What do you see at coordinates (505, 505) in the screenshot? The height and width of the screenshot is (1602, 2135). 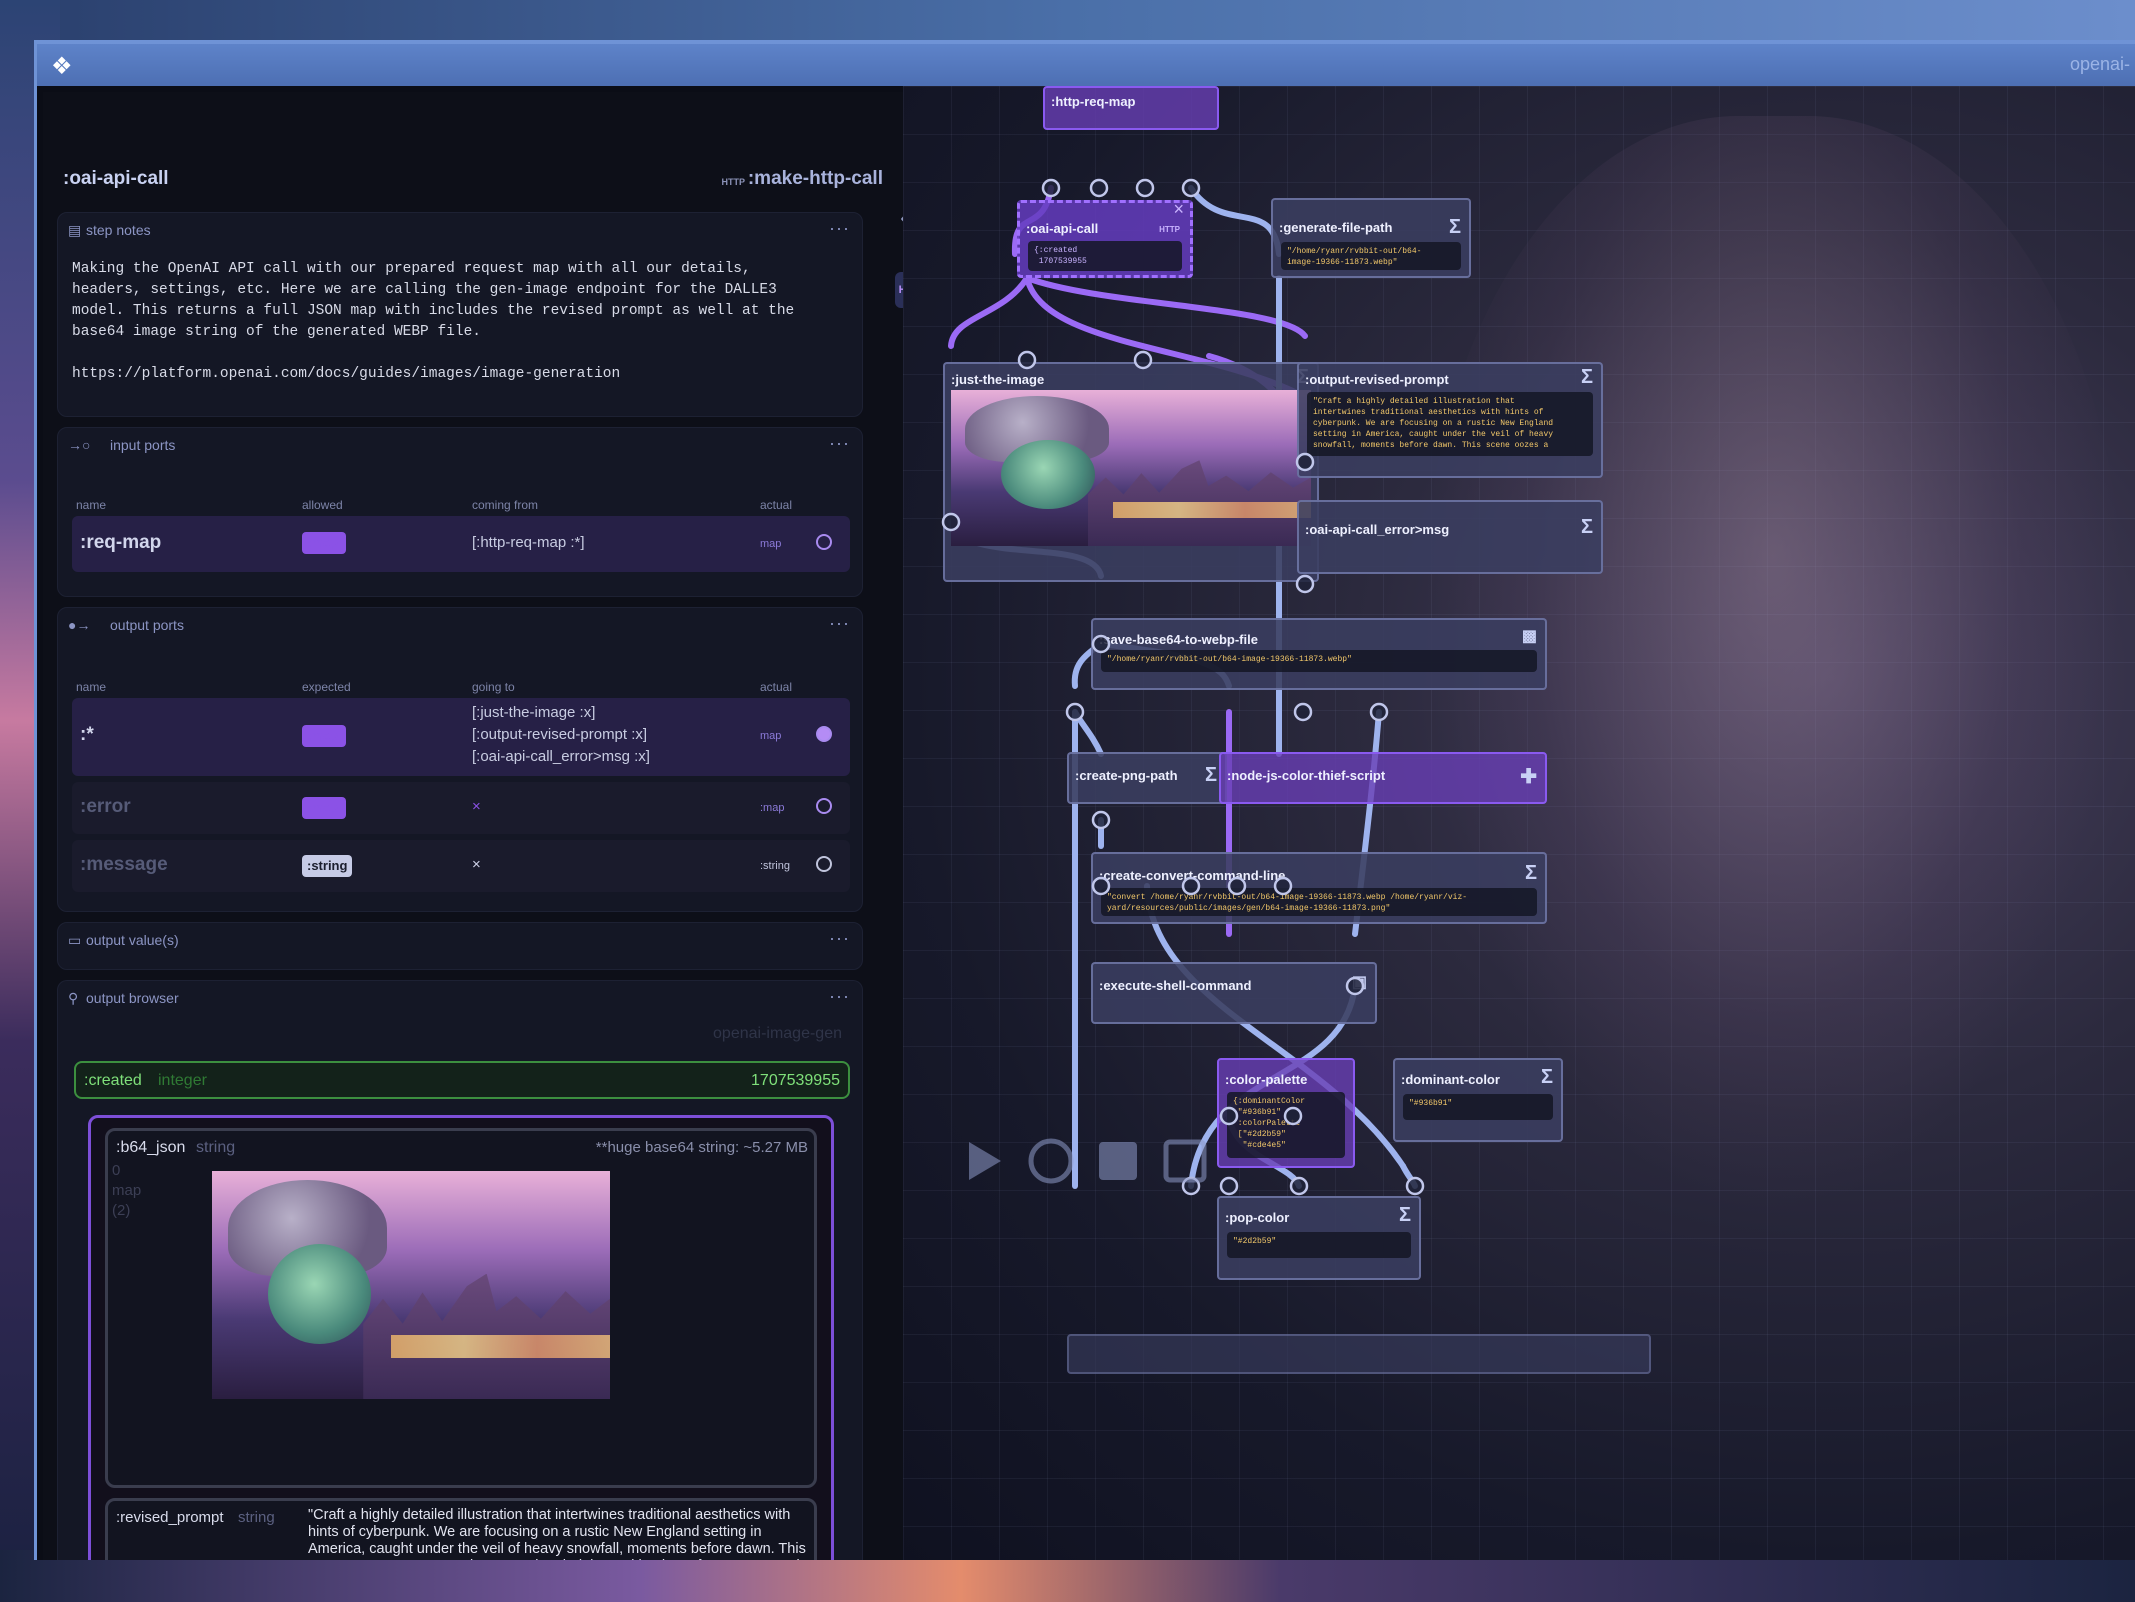 I see `col-coming-from: coming from` at bounding box center [505, 505].